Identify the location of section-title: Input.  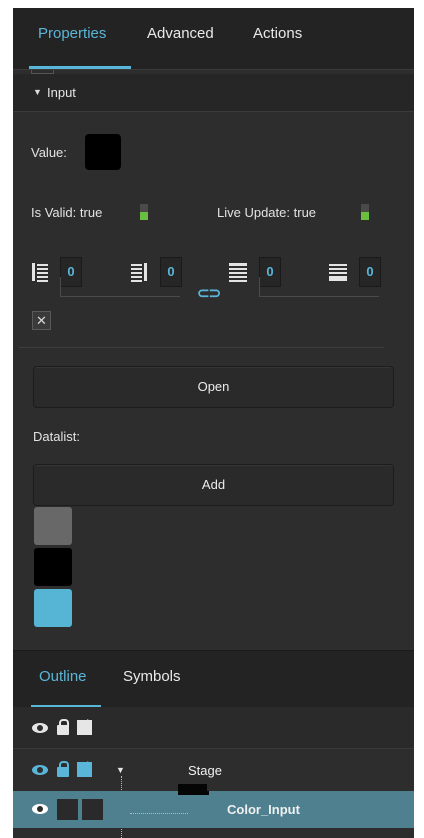
(61, 92).